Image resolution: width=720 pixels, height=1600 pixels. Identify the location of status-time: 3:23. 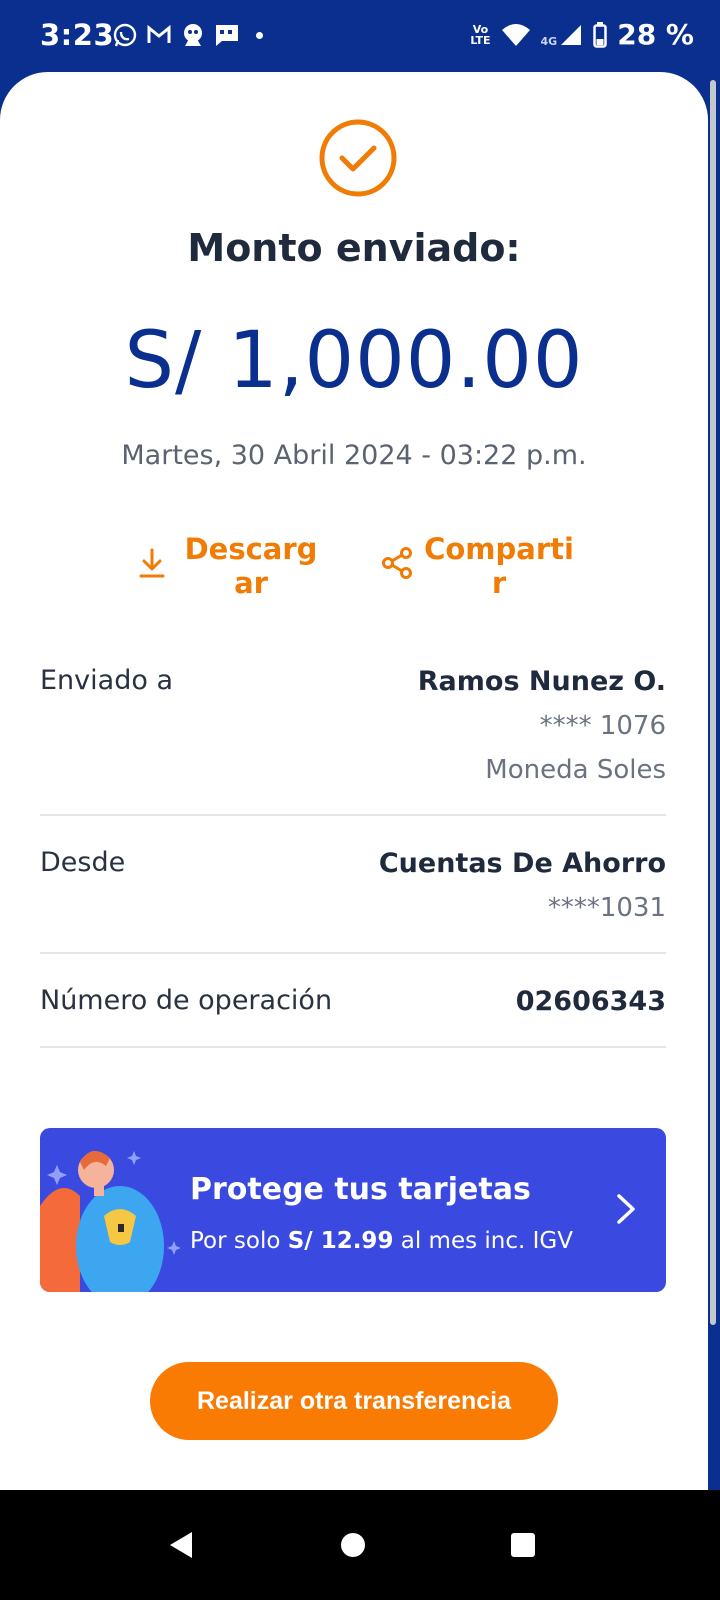
(77, 35).